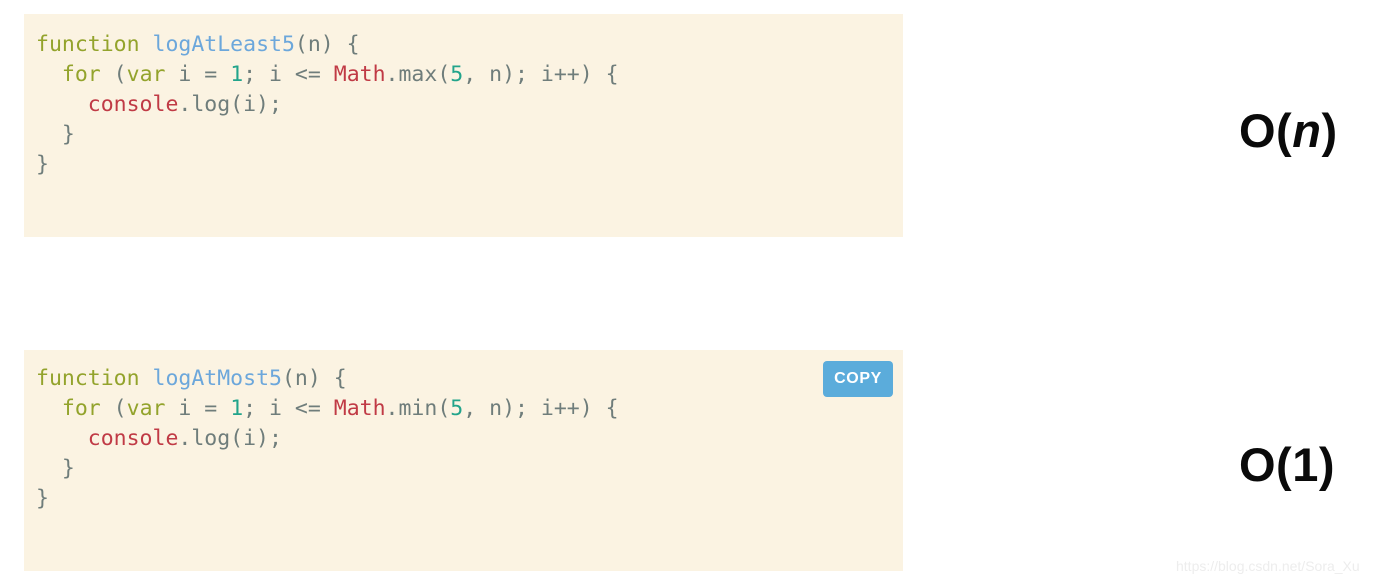  Describe the element at coordinates (1305, 464) in the screenshot. I see `complexity-constant: 1` at that location.